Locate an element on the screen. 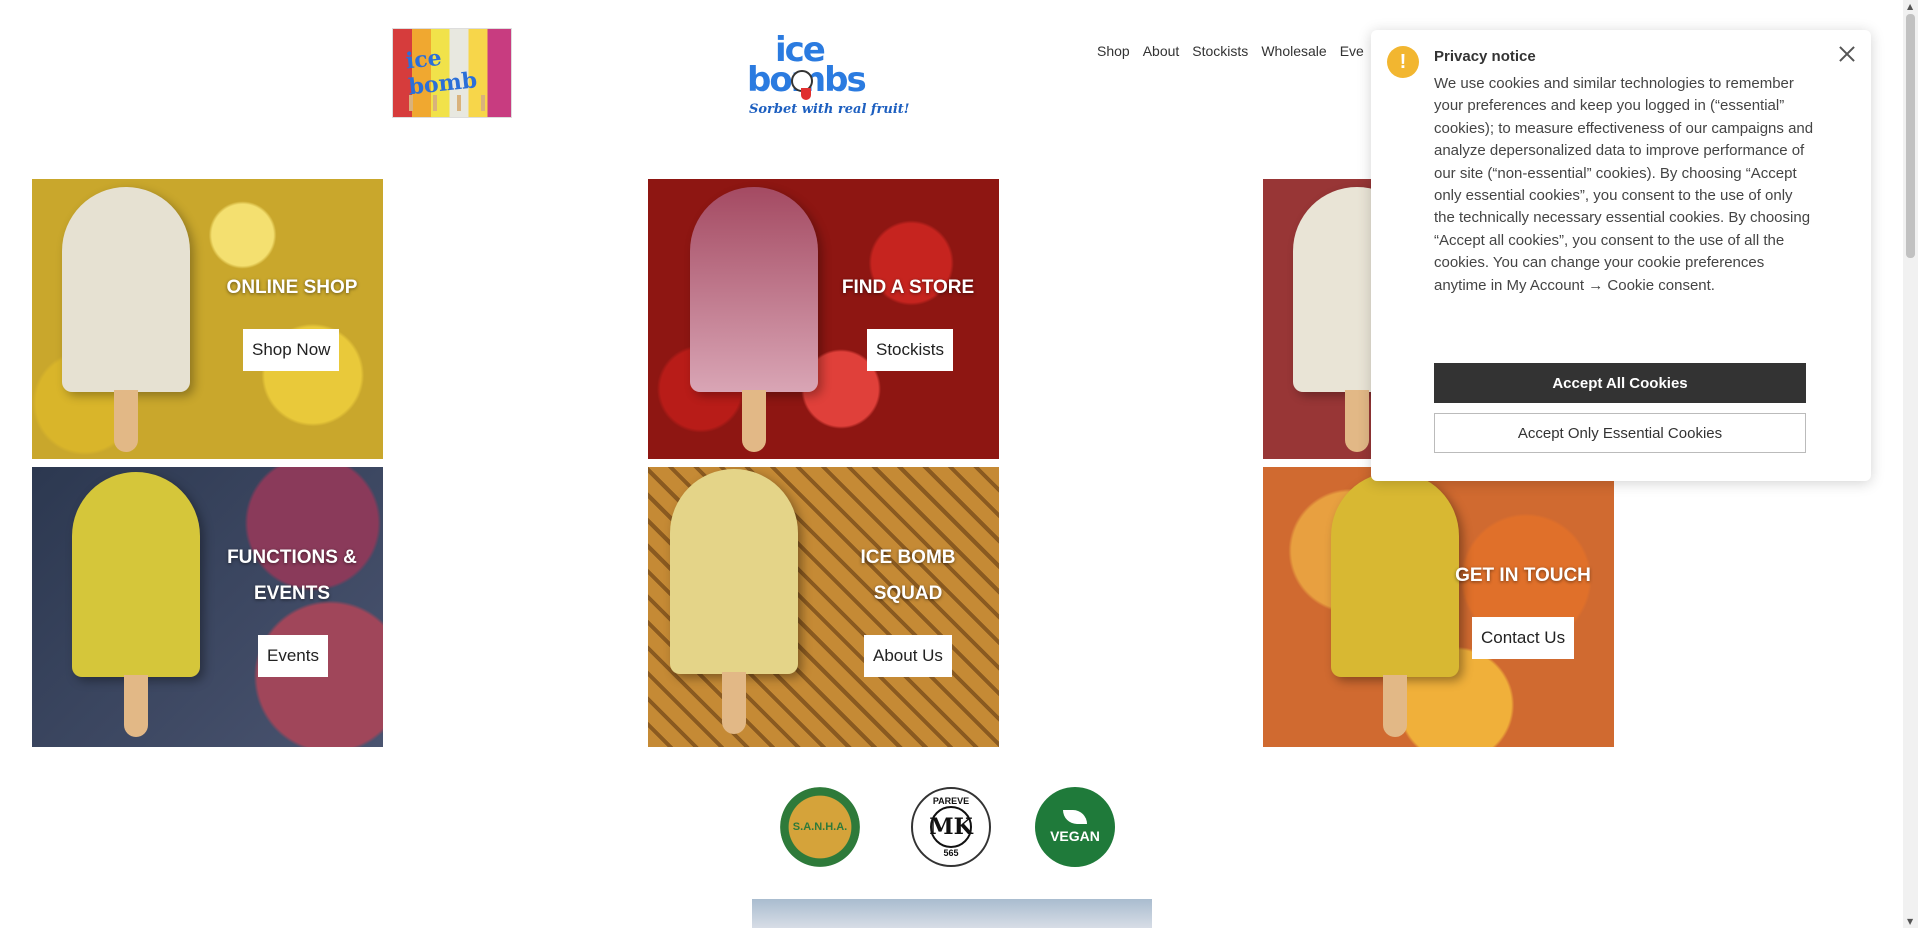 This screenshot has height=928, width=1918. pareve-text: PAREVE is located at coordinates (951, 801).